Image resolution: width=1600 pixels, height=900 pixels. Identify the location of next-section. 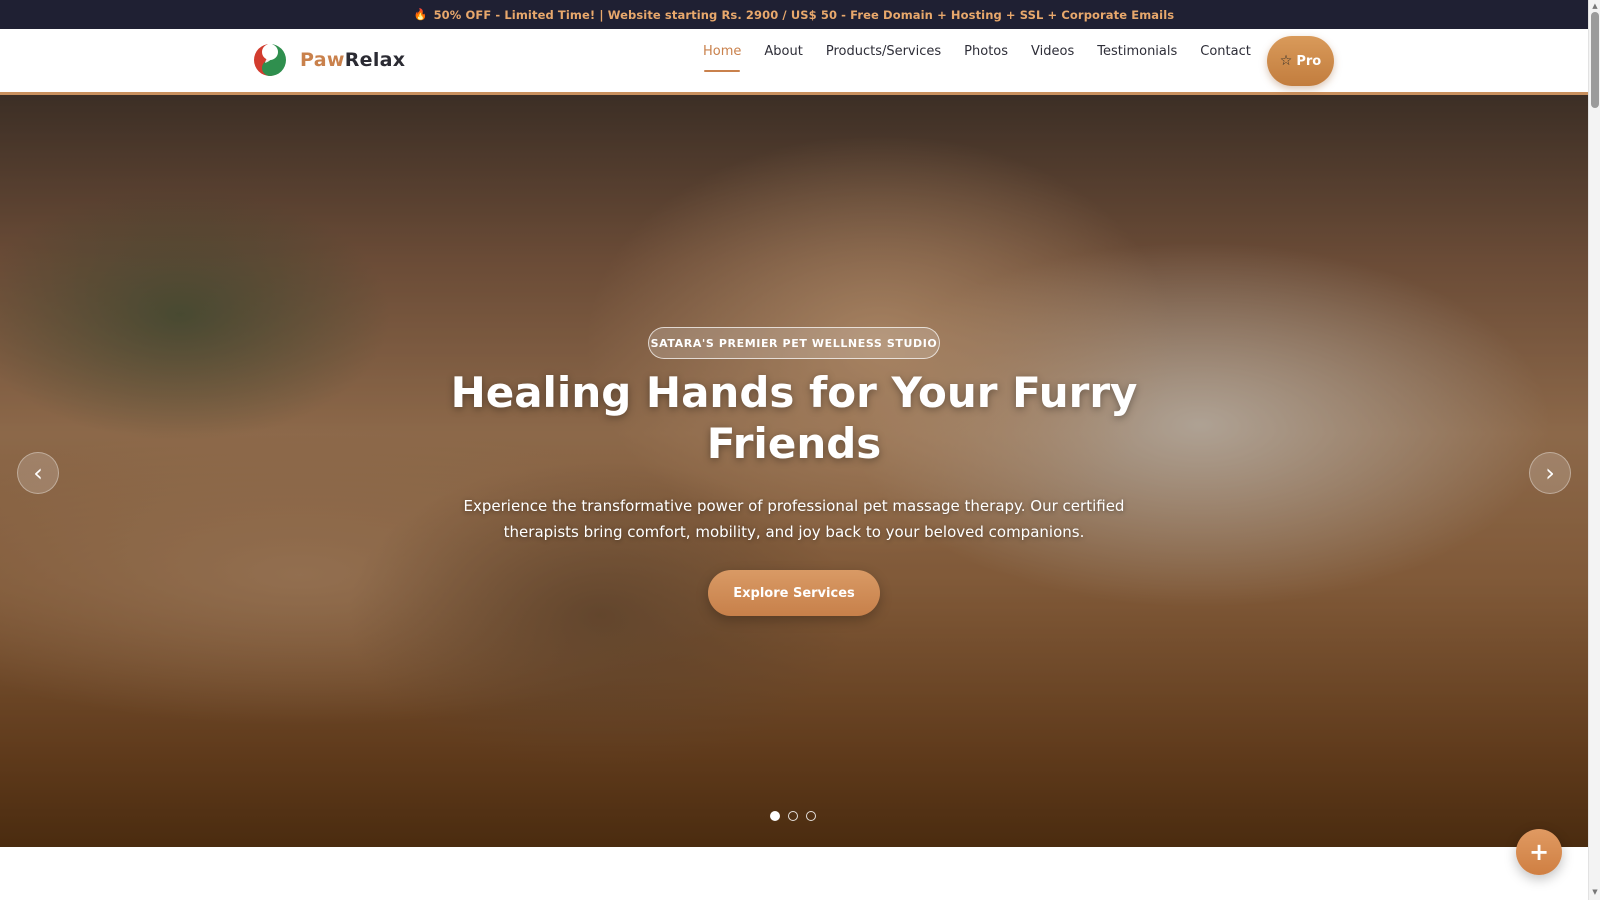
(794, 873).